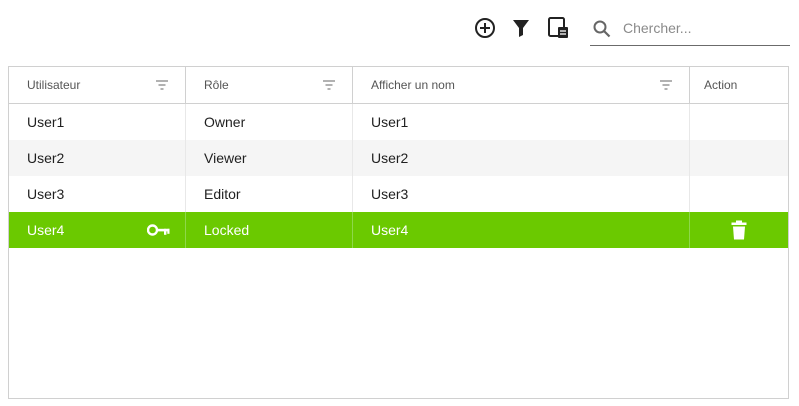  Describe the element at coordinates (521, 122) in the screenshot. I see `cell-display-name: User1` at that location.